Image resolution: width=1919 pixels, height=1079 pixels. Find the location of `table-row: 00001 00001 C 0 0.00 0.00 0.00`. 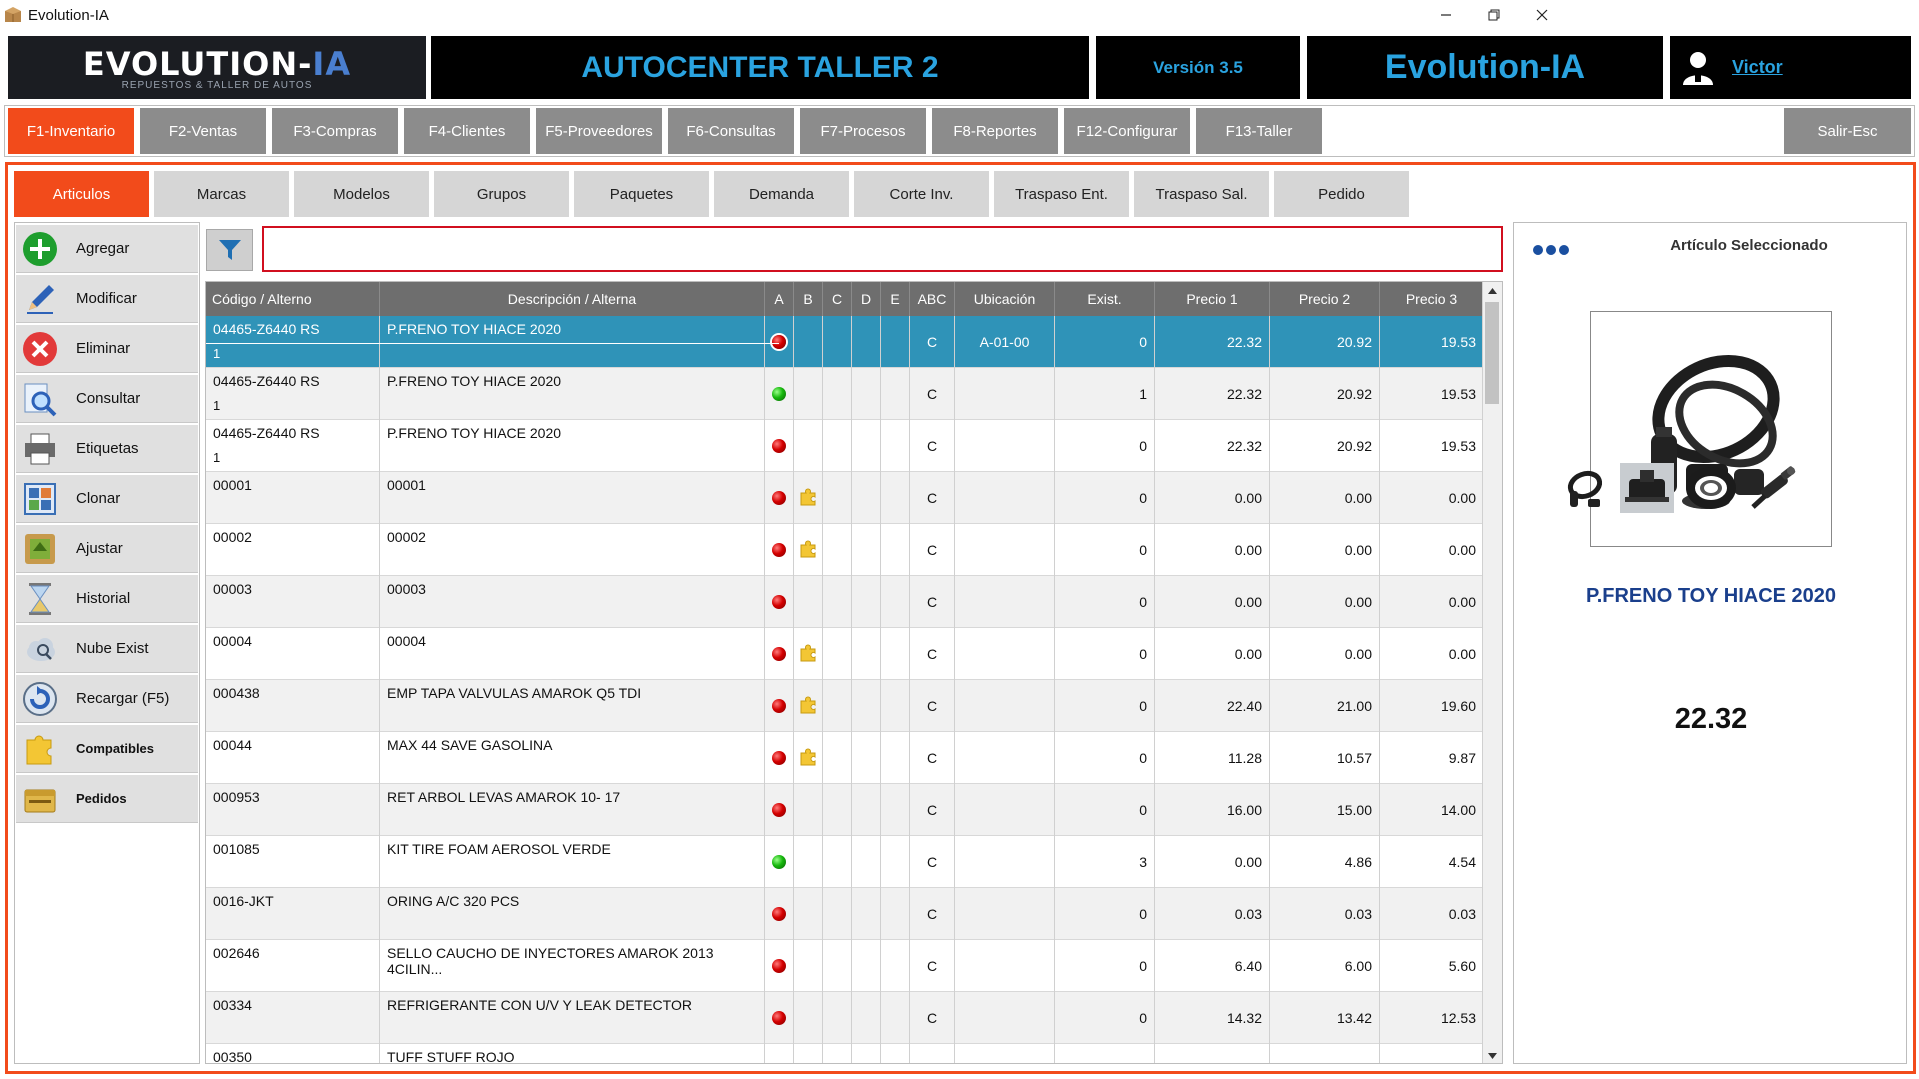

table-row: 00001 00001 C 0 0.00 0.00 0.00 is located at coordinates (845, 498).